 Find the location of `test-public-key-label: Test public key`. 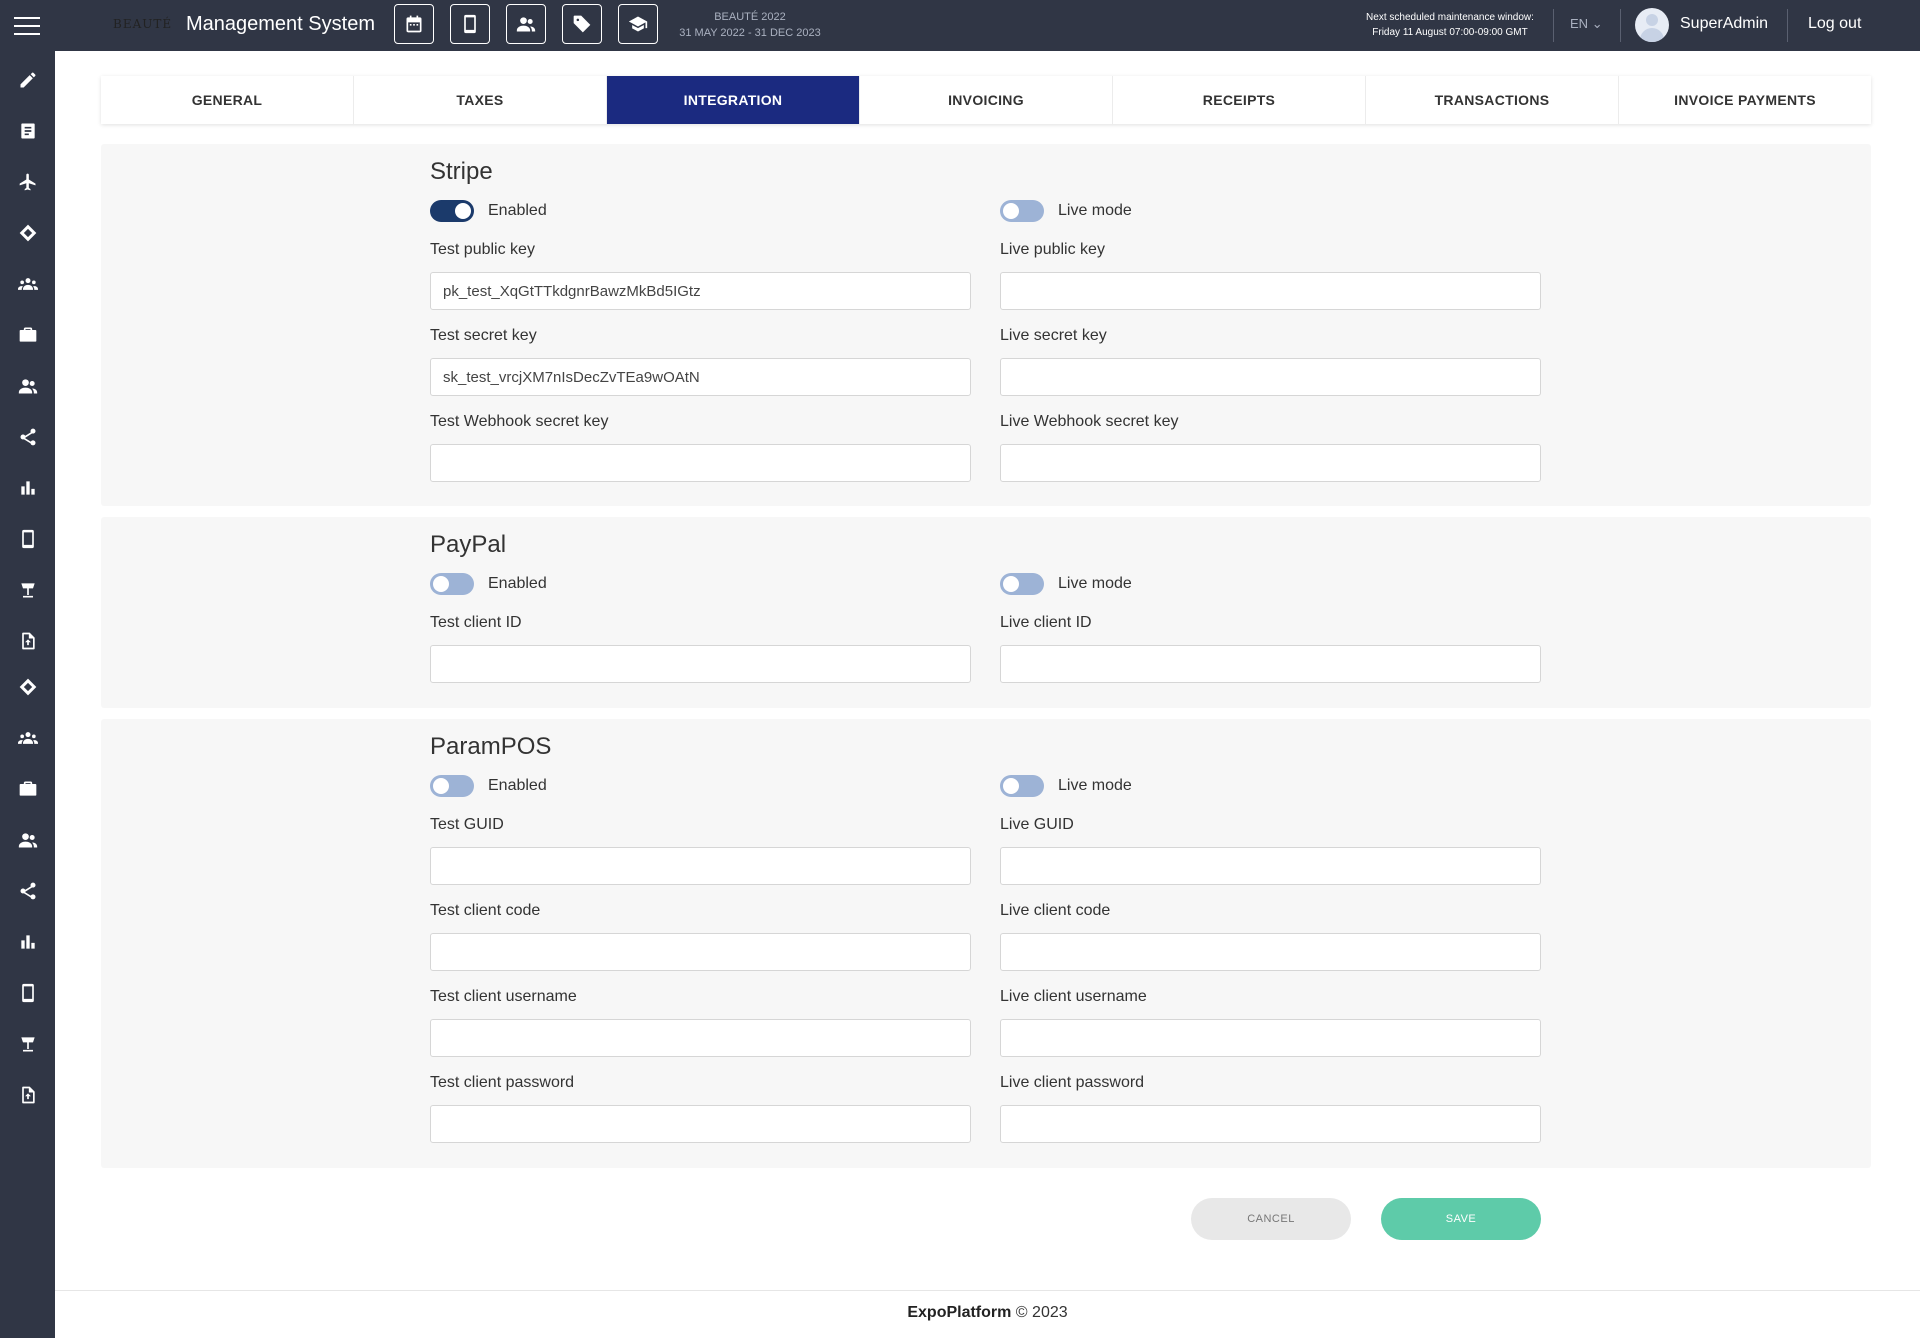

test-public-key-label: Test public key is located at coordinates (482, 249).